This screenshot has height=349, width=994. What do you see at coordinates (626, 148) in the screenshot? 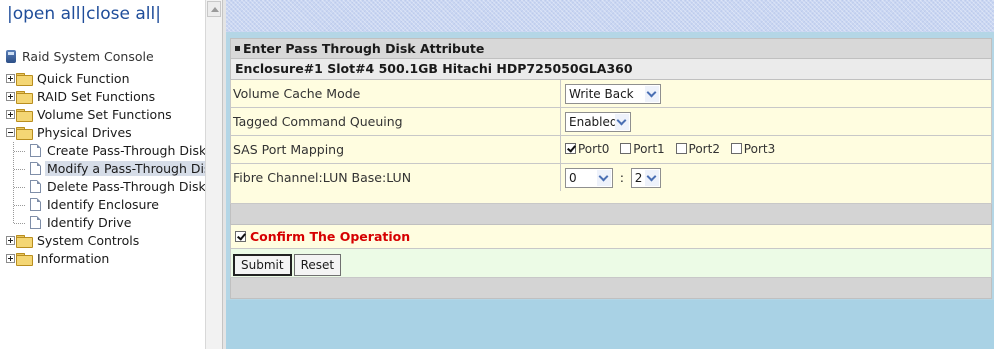
I see `port1-checkbox` at bounding box center [626, 148].